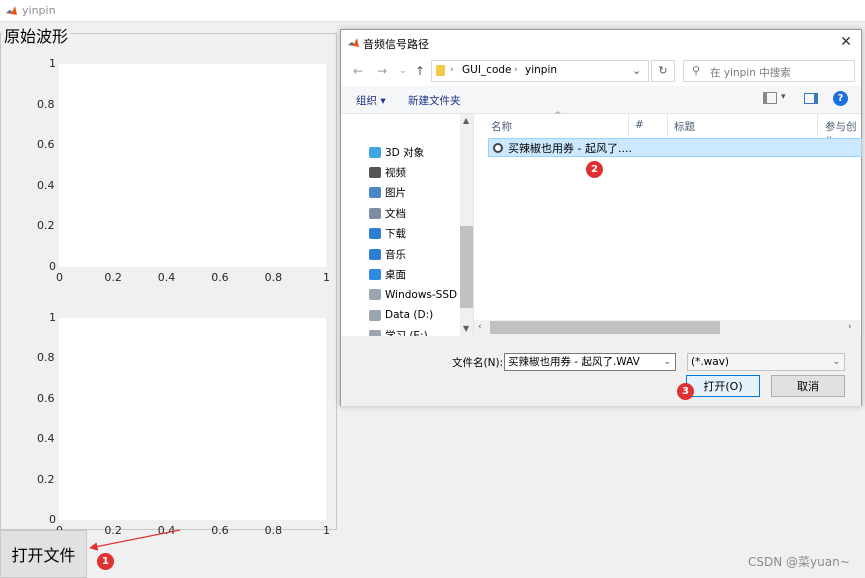  Describe the element at coordinates (395, 234) in the screenshot. I see `tree-item-label: 下载` at that location.